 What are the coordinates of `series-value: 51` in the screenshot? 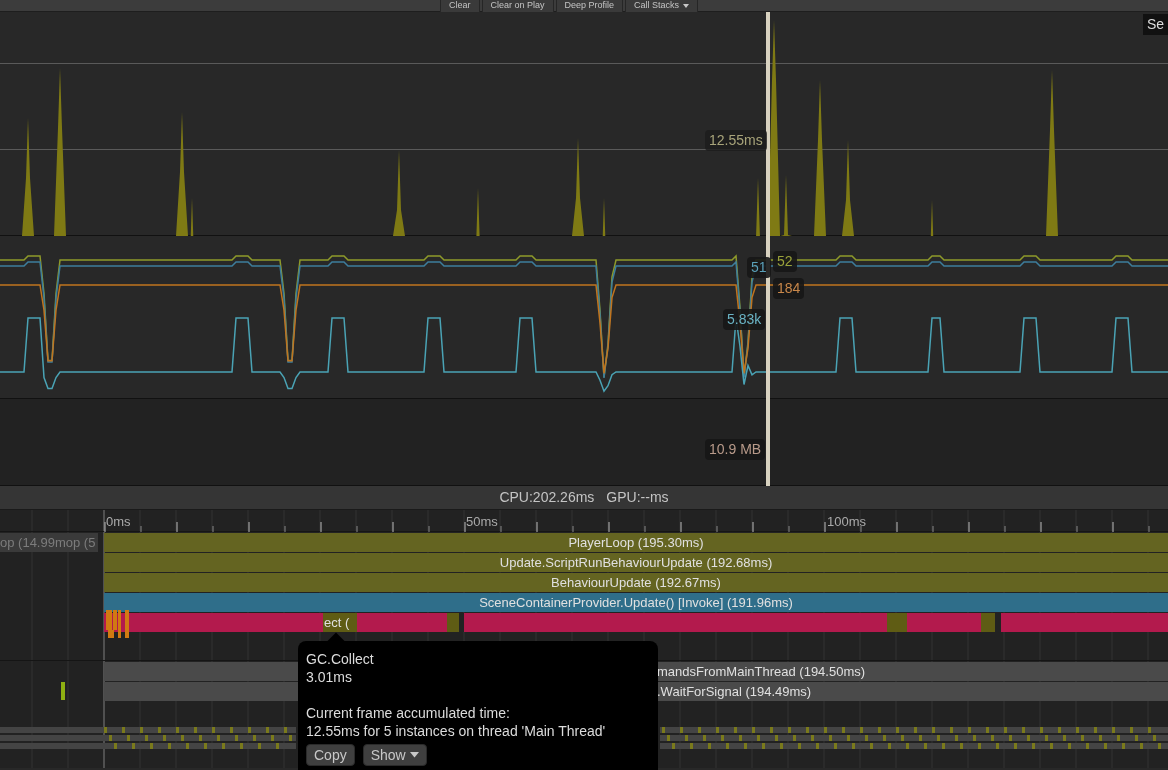 It's located at (759, 267).